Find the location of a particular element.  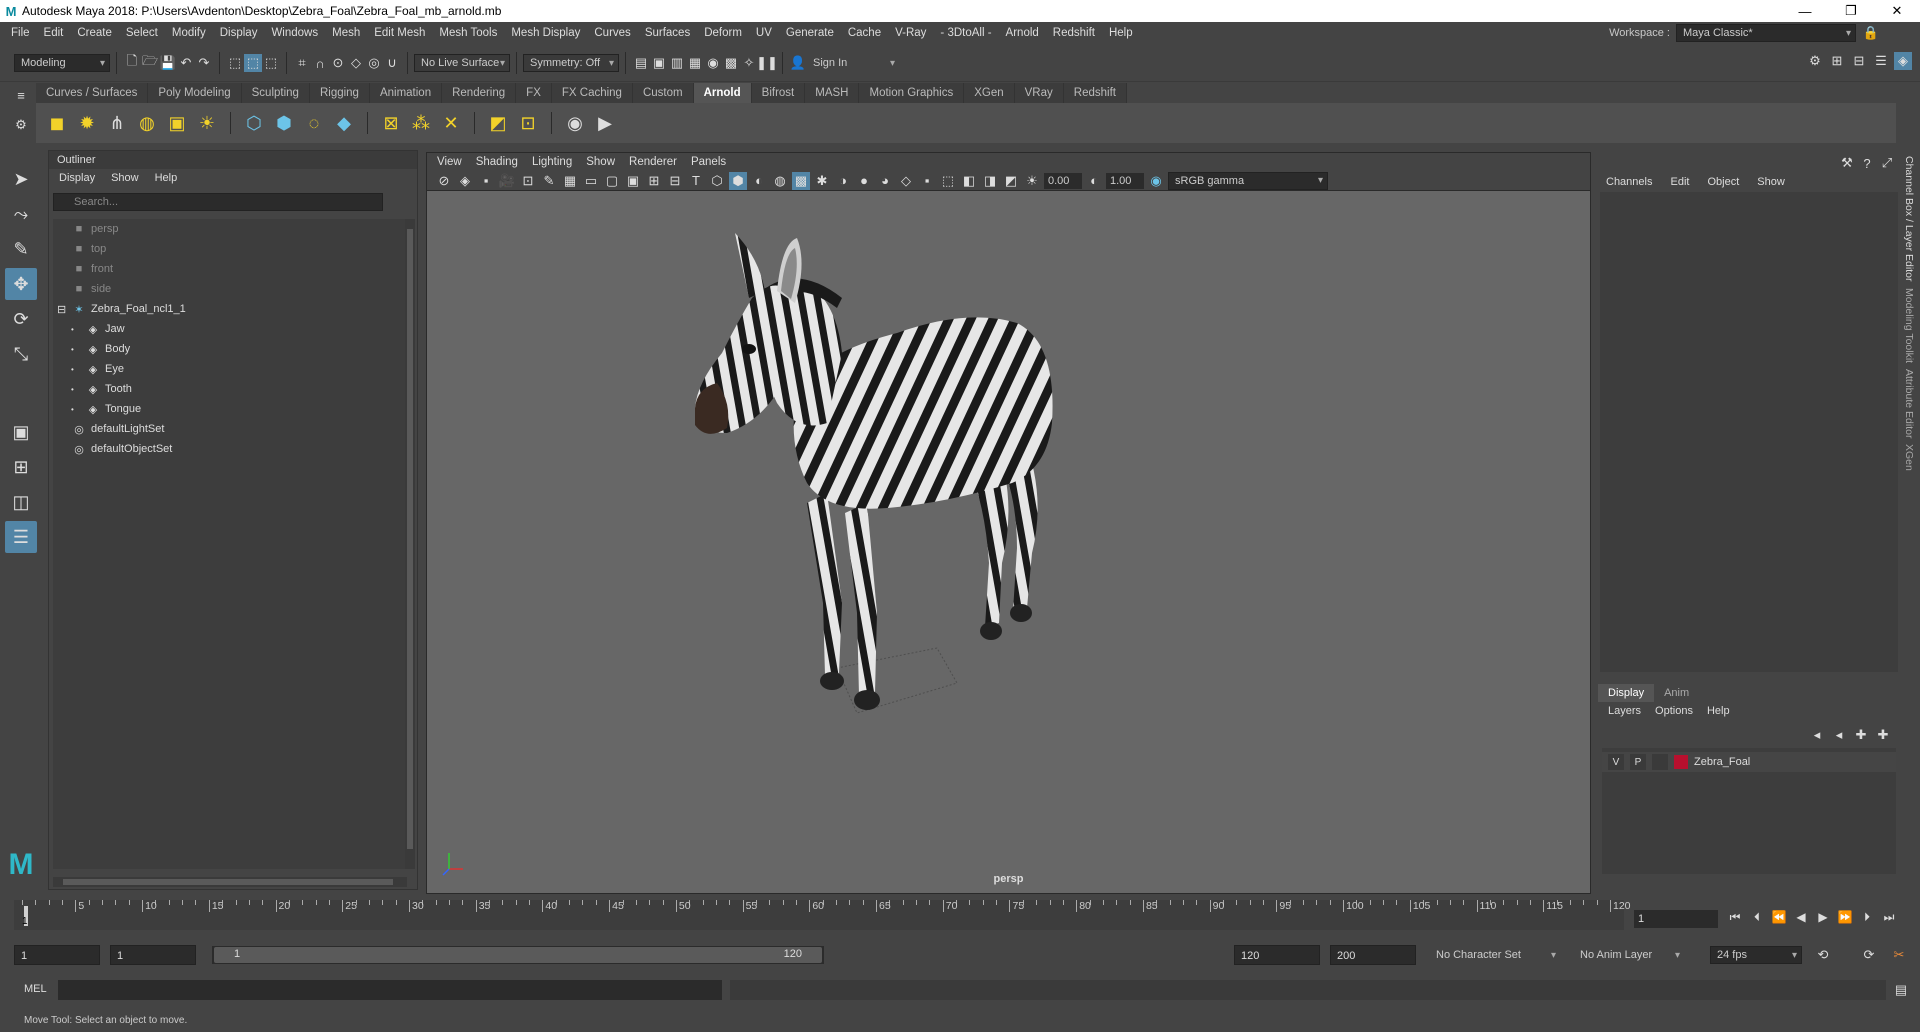

shelf-tab-rendering: Rendering is located at coordinates (479, 93).